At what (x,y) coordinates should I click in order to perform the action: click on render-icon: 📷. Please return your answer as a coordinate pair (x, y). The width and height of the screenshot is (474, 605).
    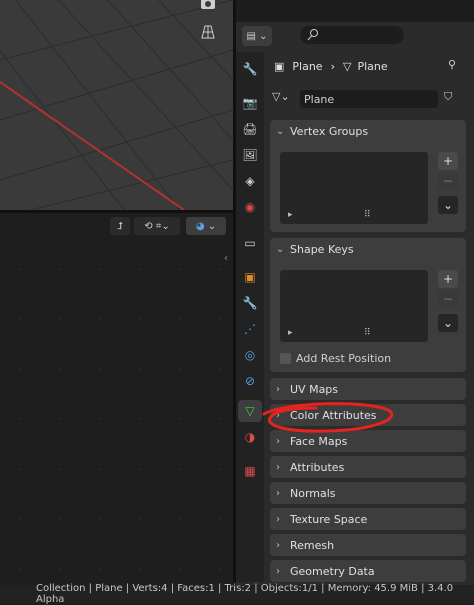
    Looking at the image, I should click on (250, 103).